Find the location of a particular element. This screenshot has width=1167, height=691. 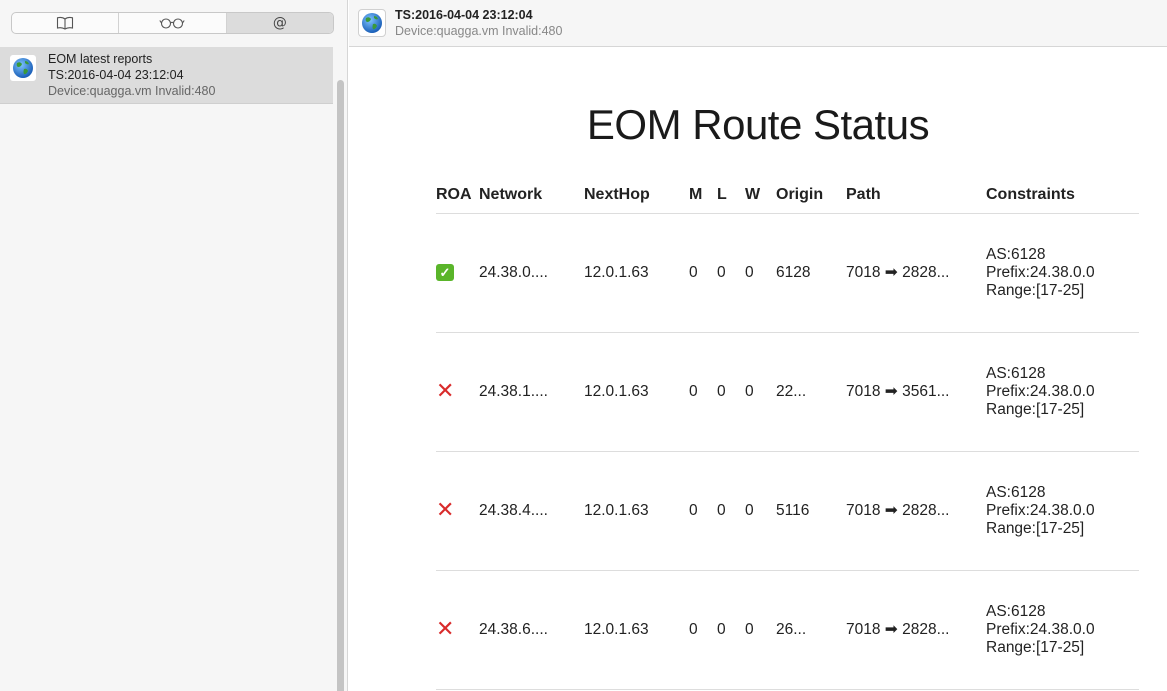

view-segmented-control: @ is located at coordinates (172, 23).